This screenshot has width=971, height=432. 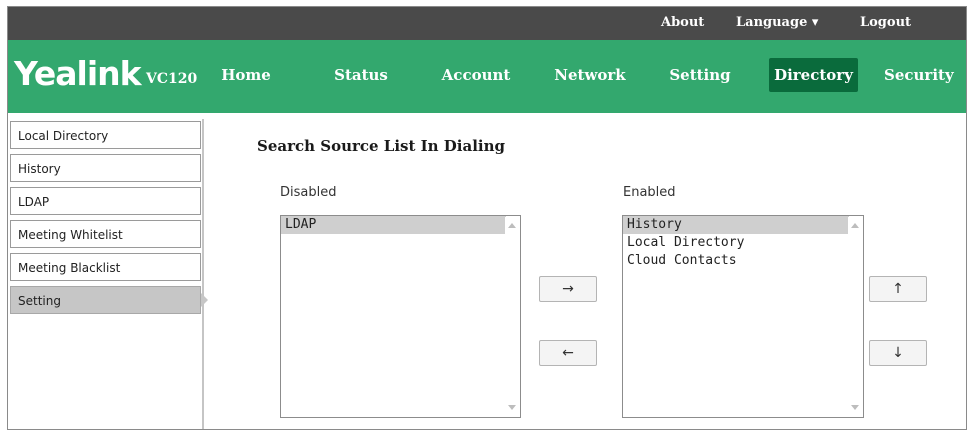 What do you see at coordinates (813, 75) in the screenshot?
I see `tab-directory: Directory` at bounding box center [813, 75].